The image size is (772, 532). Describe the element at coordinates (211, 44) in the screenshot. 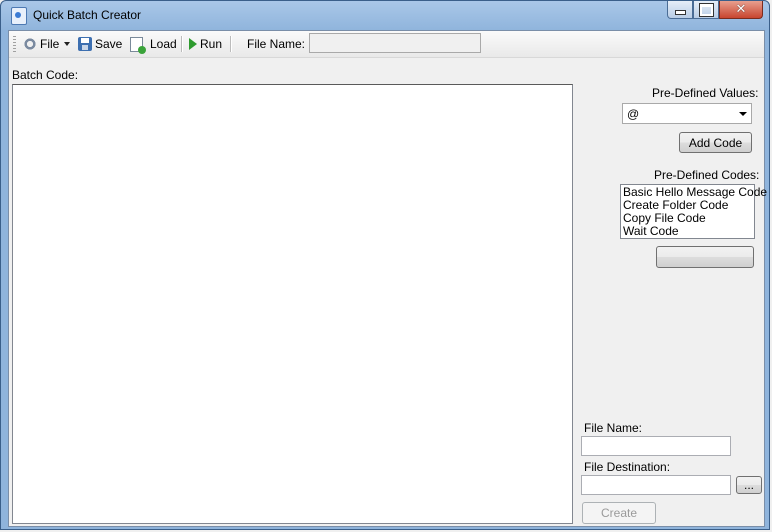

I see `run-label: Run` at that location.